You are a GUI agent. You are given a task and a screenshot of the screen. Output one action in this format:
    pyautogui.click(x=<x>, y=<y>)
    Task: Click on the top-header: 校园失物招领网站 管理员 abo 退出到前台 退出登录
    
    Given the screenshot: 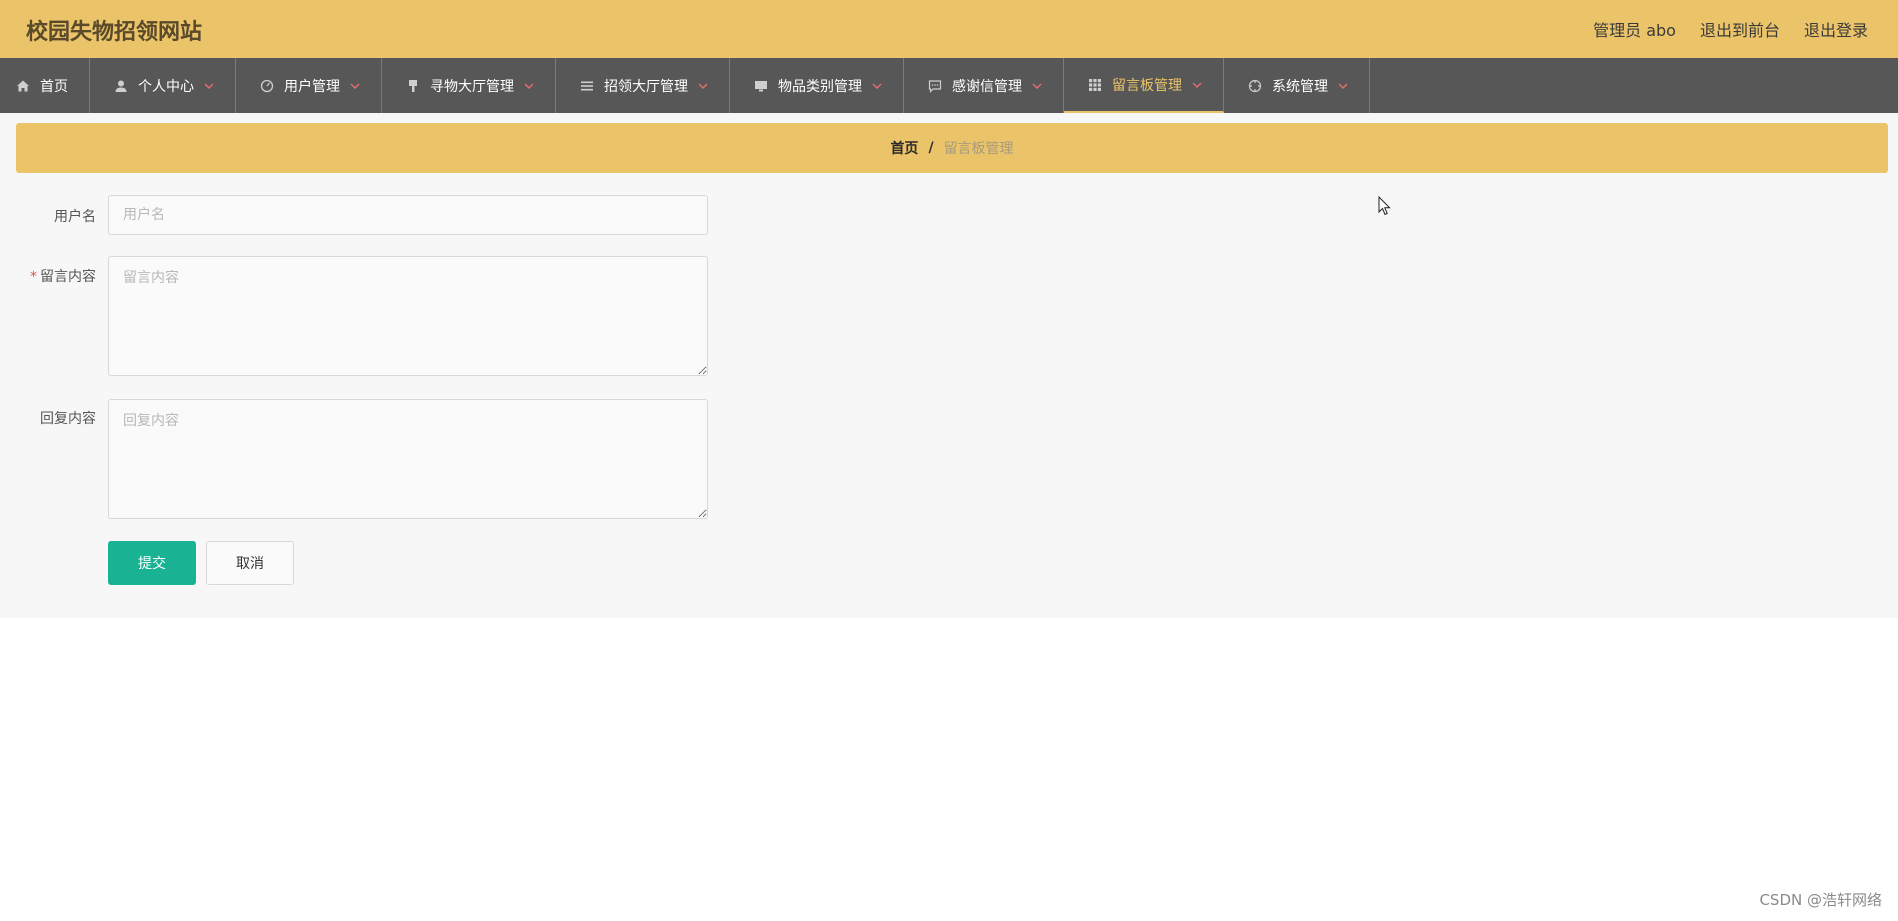 What is the action you would take?
    pyautogui.click(x=949, y=29)
    